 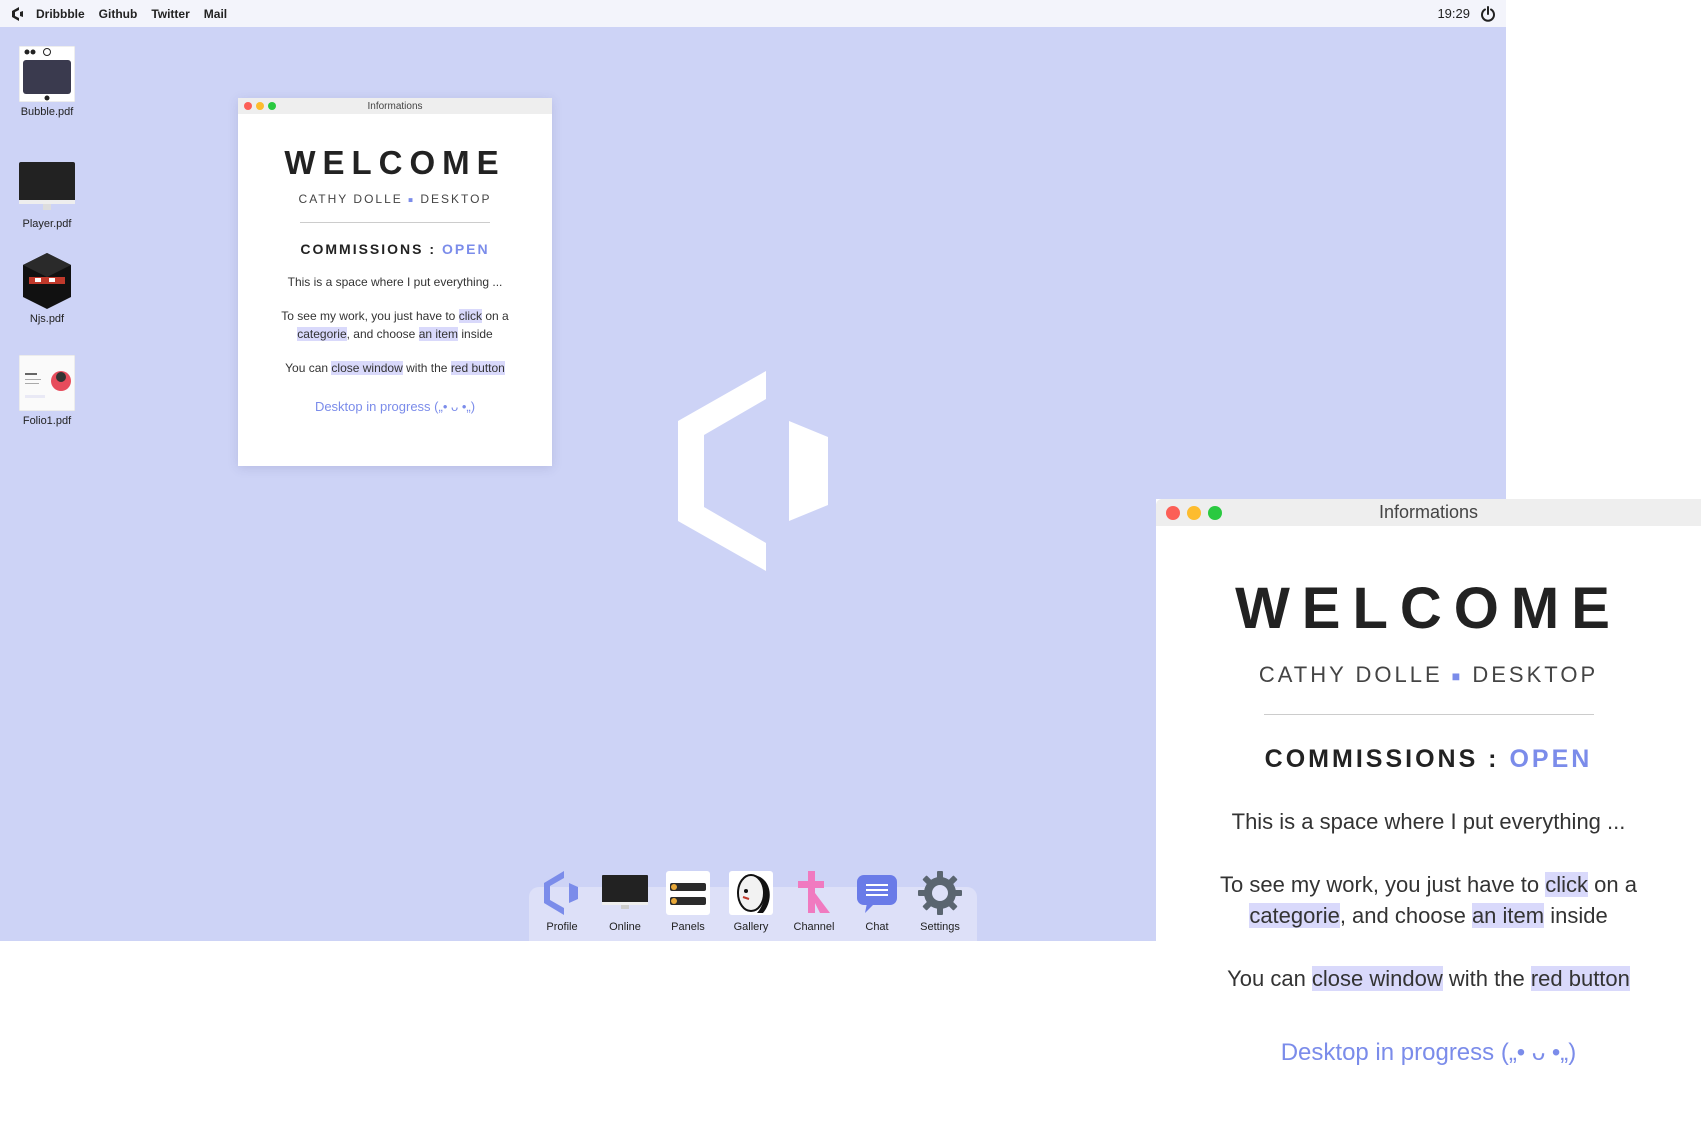 What do you see at coordinates (877, 927) in the screenshot?
I see `dock-label: Chat` at bounding box center [877, 927].